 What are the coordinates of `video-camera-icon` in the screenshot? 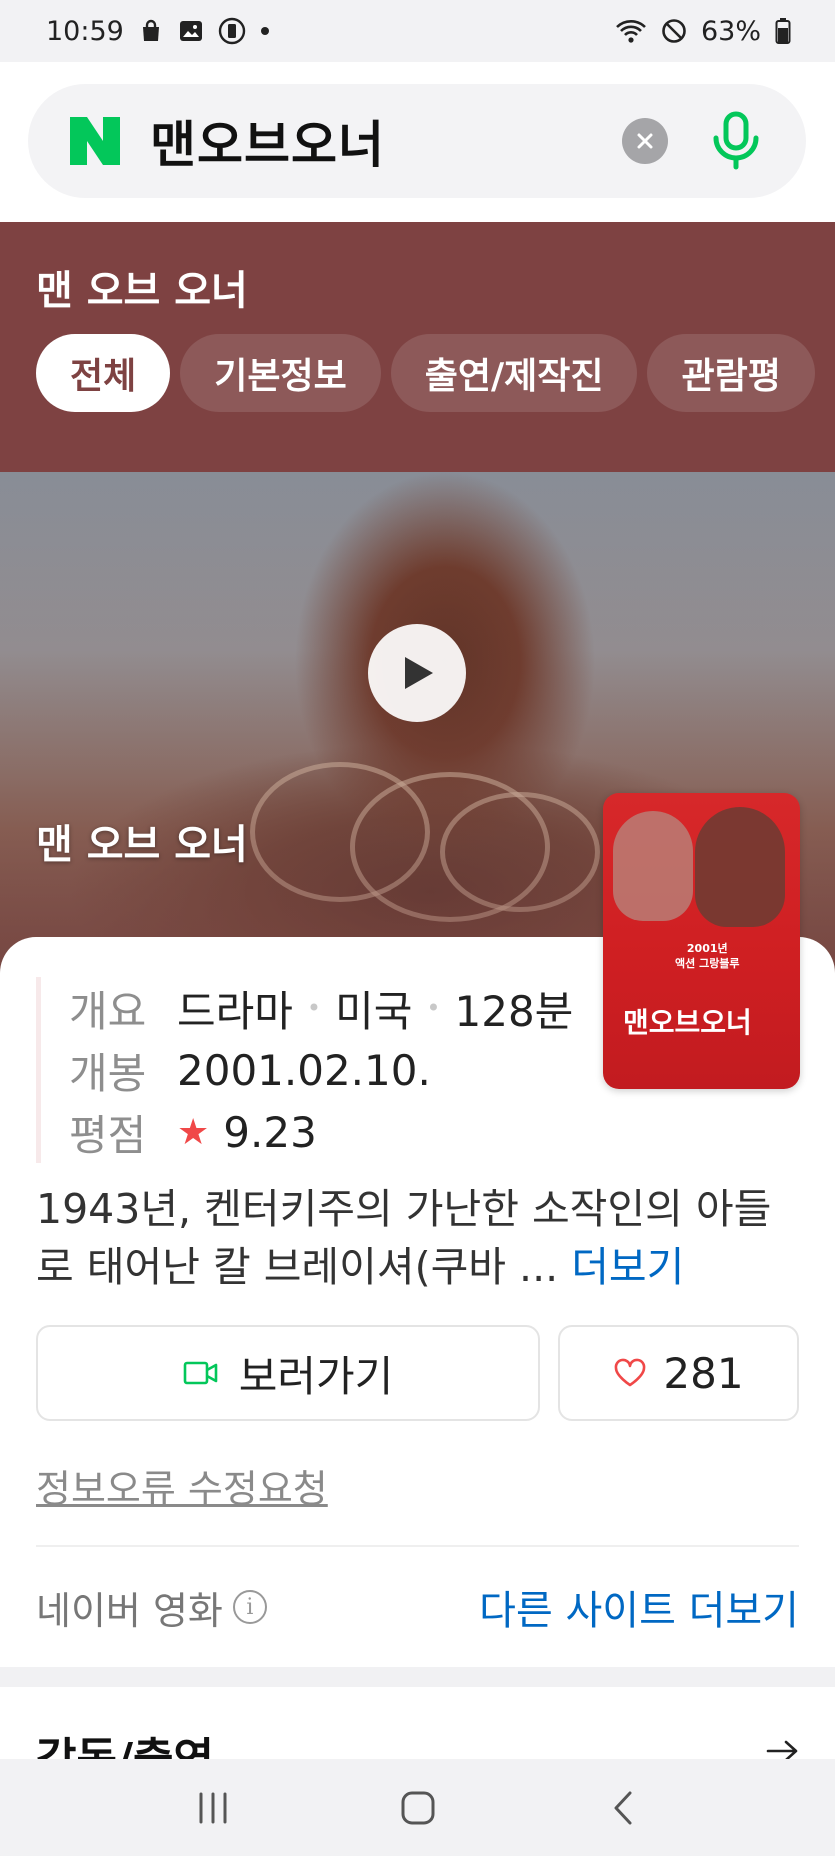 It's located at (200, 1373).